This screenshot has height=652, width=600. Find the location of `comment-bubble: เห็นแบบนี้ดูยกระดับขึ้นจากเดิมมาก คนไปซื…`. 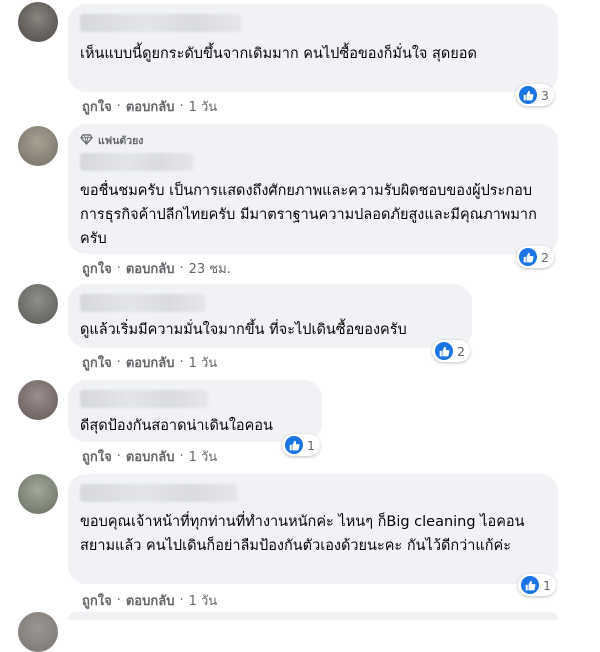

comment-bubble: เห็นแบบนี้ดูยกระดับขึ้นจากเดิมมาก คนไปซื… is located at coordinates (313, 48).